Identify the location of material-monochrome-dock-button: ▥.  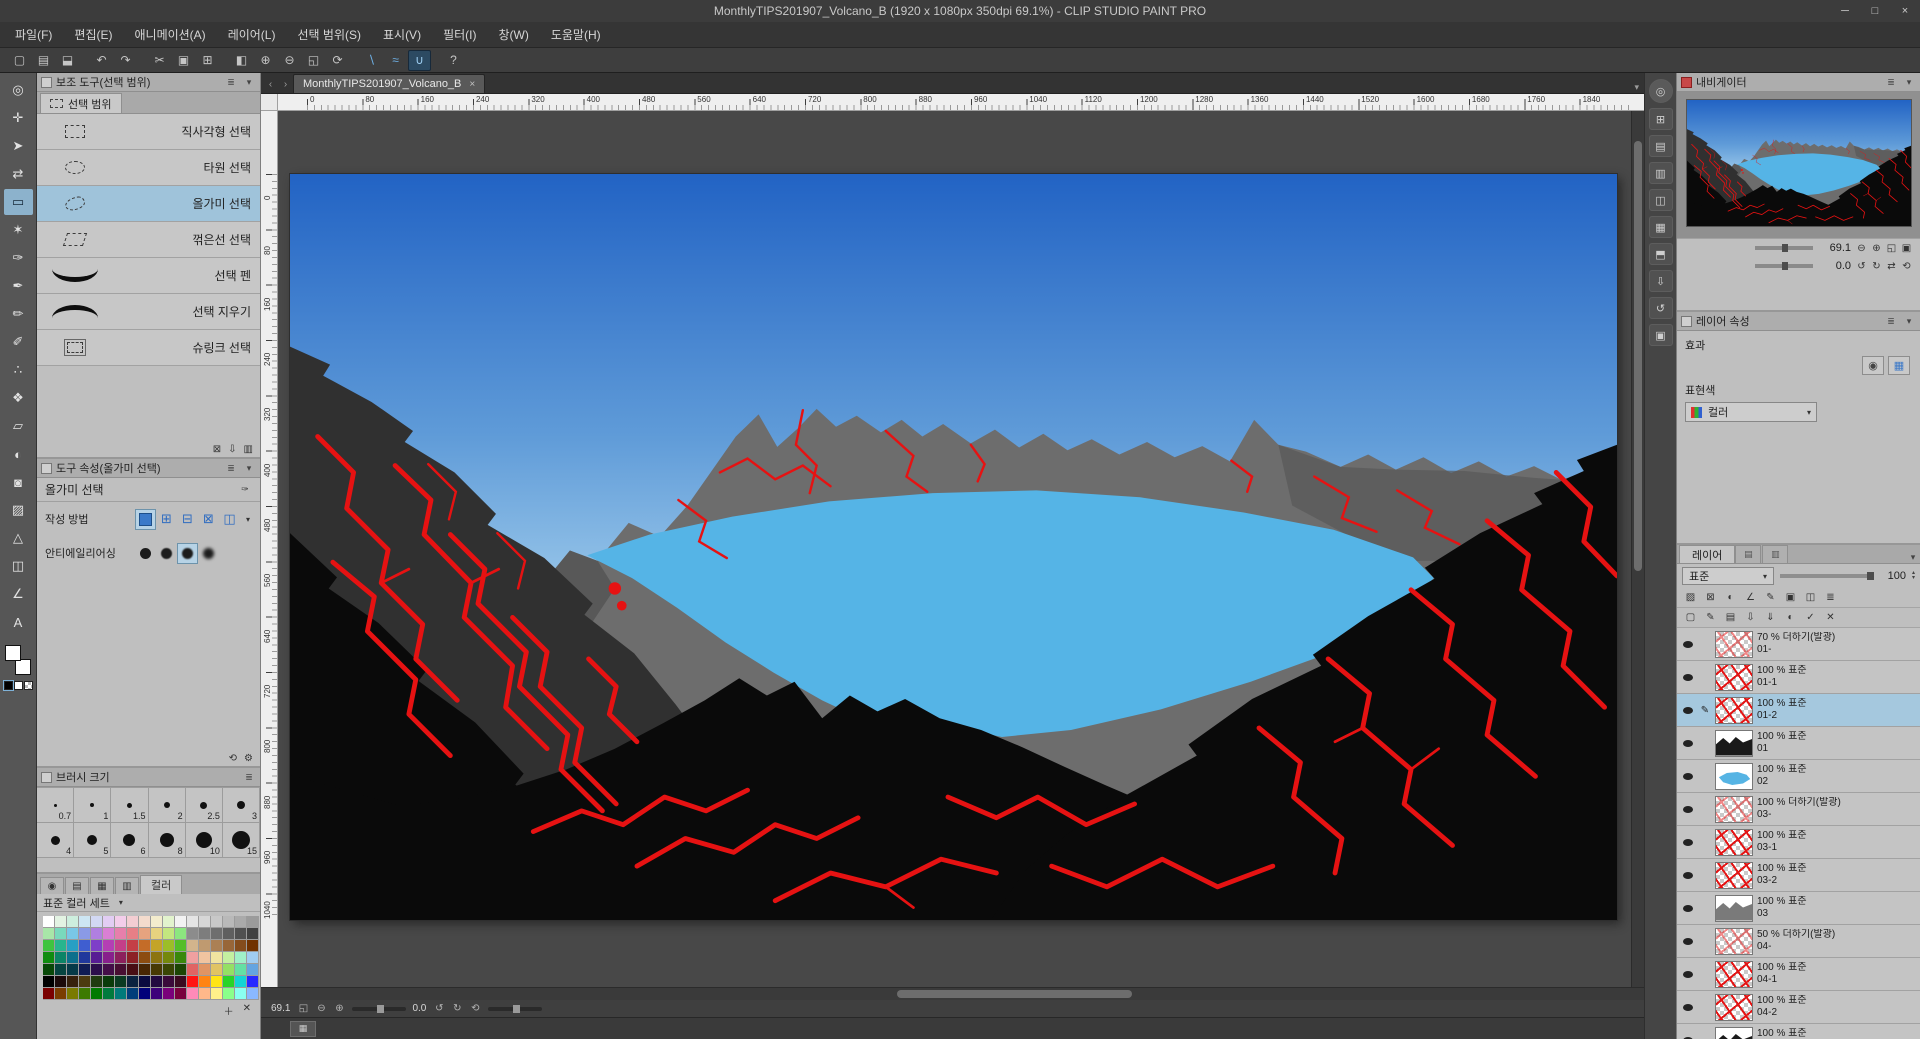
(1660, 173).